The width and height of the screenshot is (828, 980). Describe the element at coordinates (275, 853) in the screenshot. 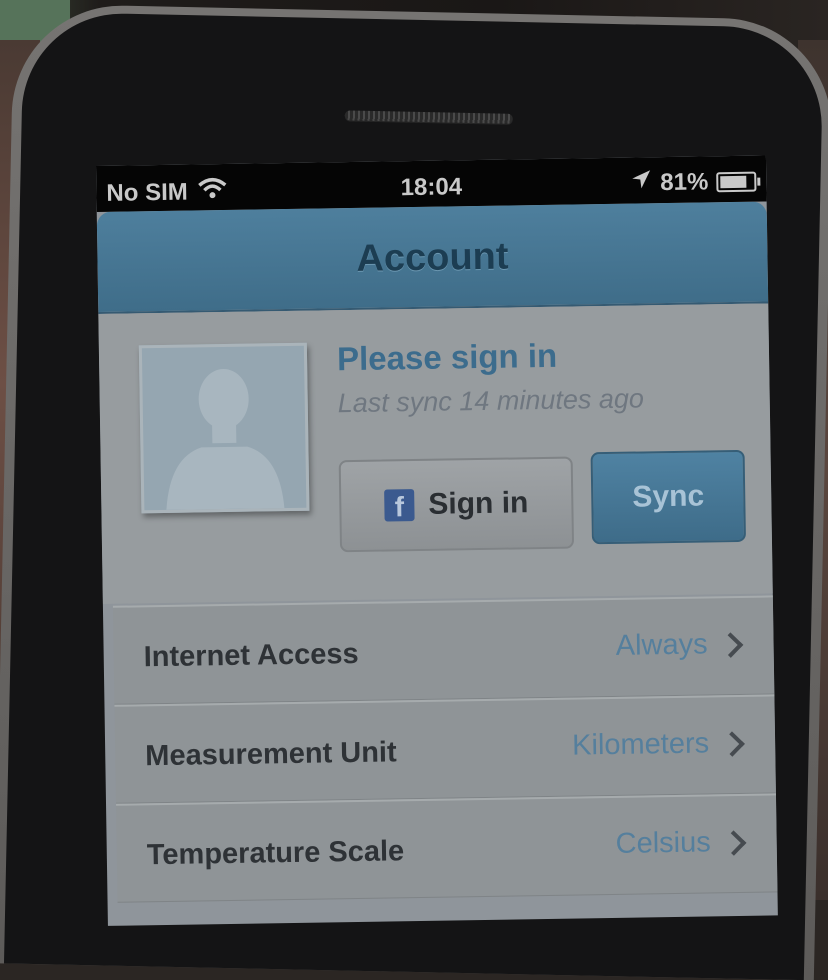

I see `setting-label: Temperature Scale` at that location.